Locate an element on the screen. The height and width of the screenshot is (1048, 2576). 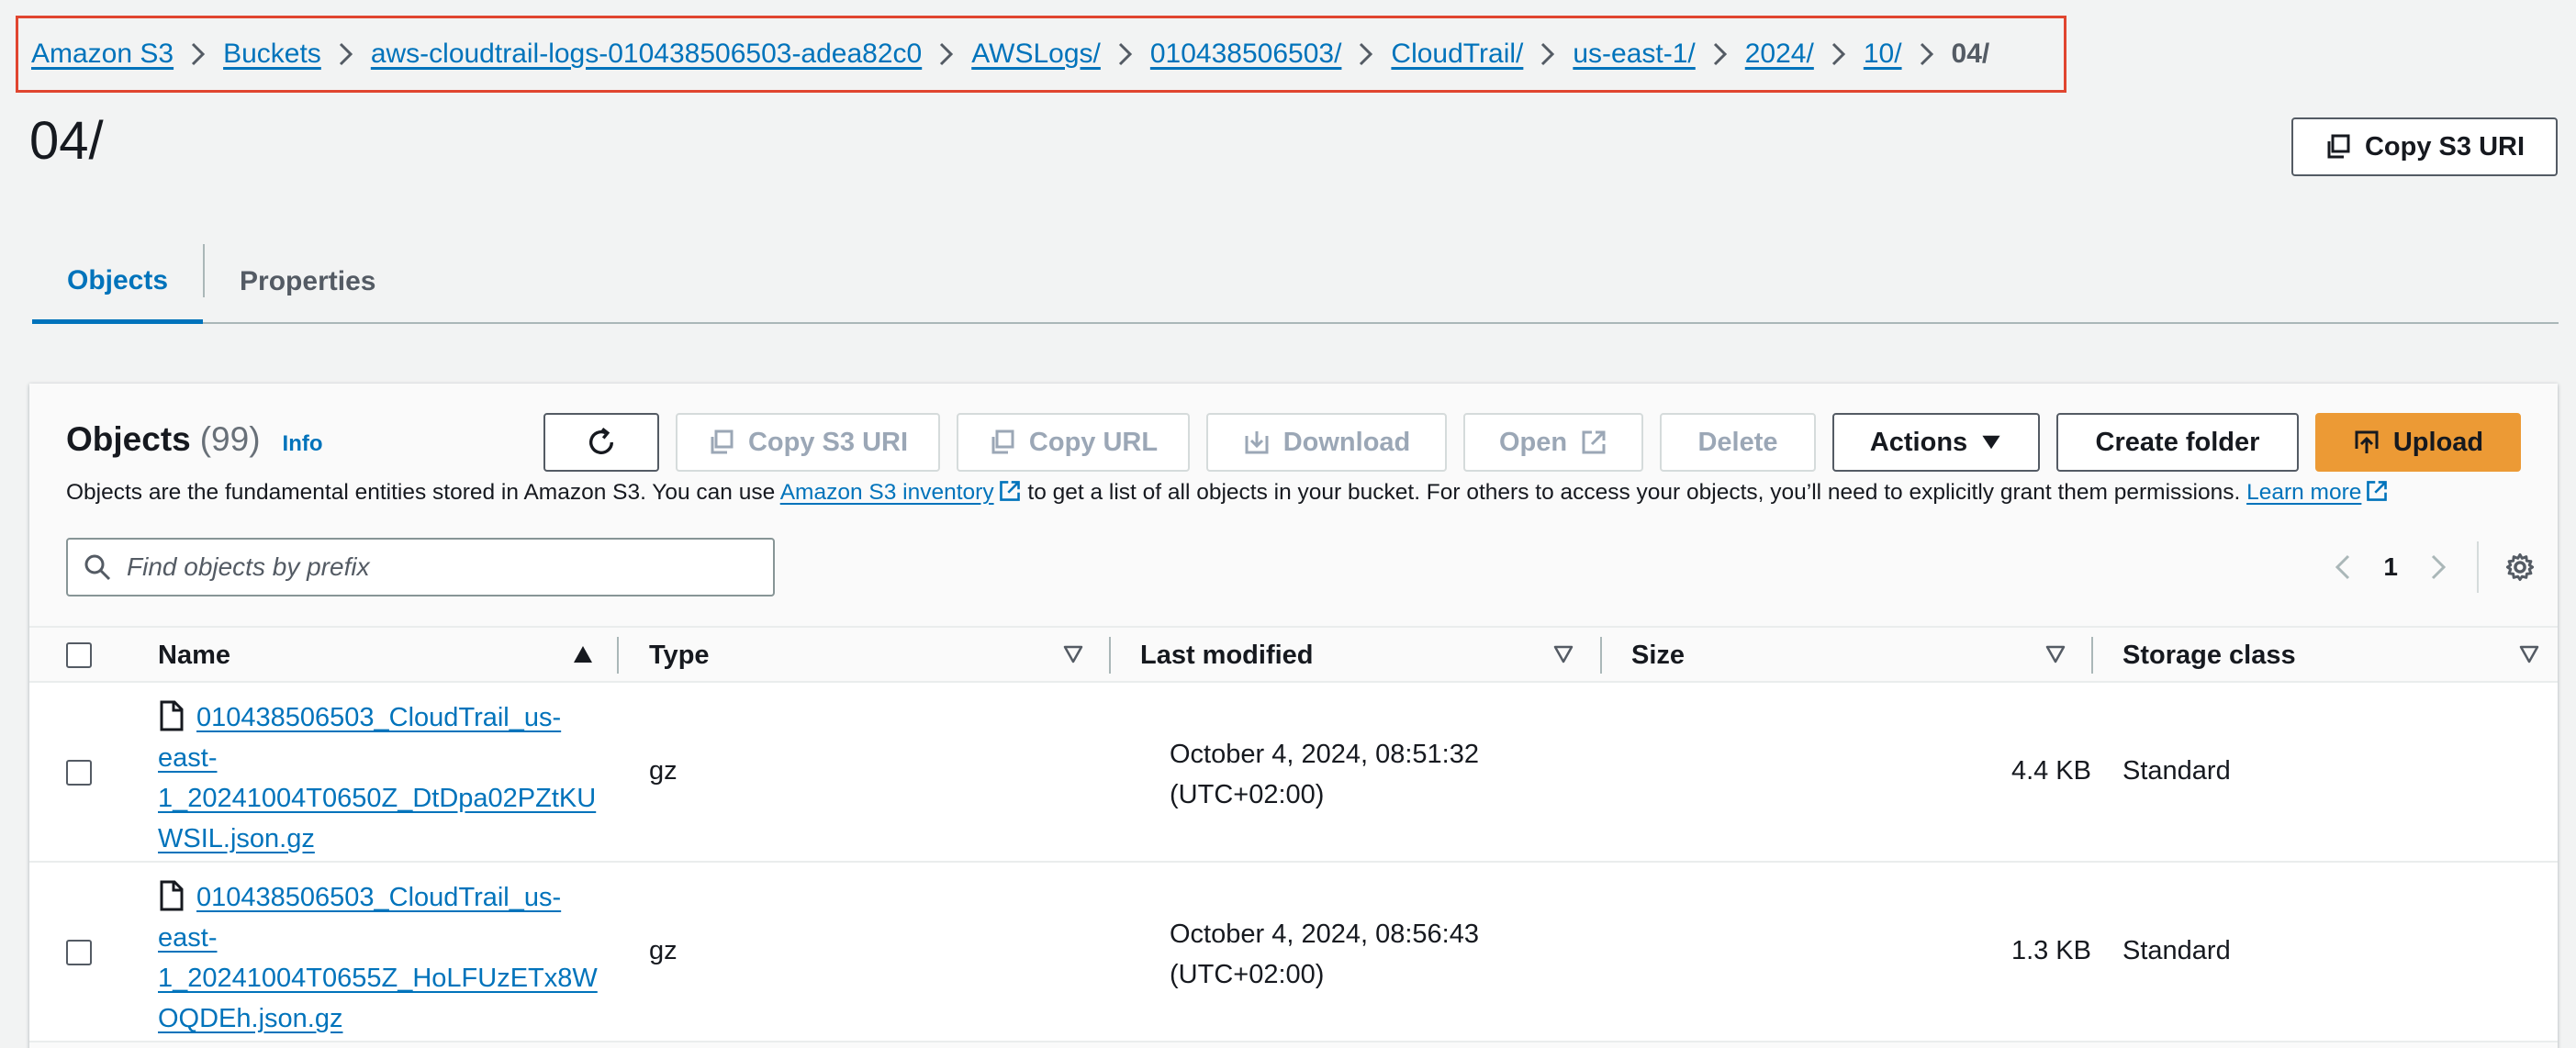
upload-button: Upload is located at coordinates (2418, 443).